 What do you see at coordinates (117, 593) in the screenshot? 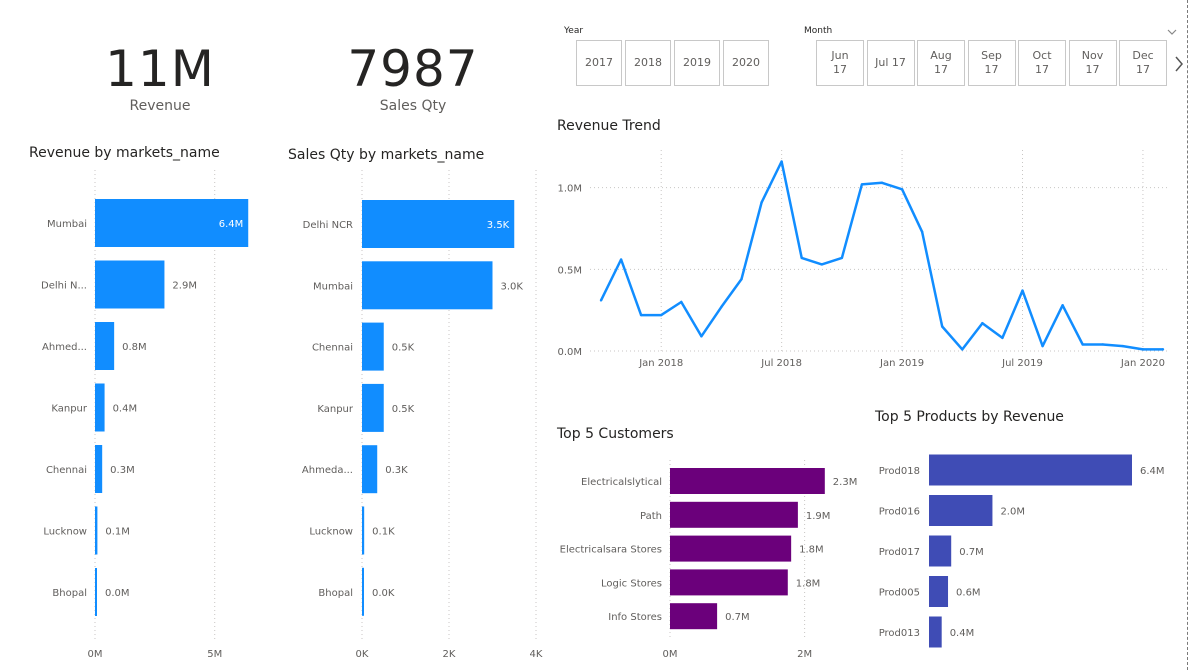
I see `data-label: 0.0M` at bounding box center [117, 593].